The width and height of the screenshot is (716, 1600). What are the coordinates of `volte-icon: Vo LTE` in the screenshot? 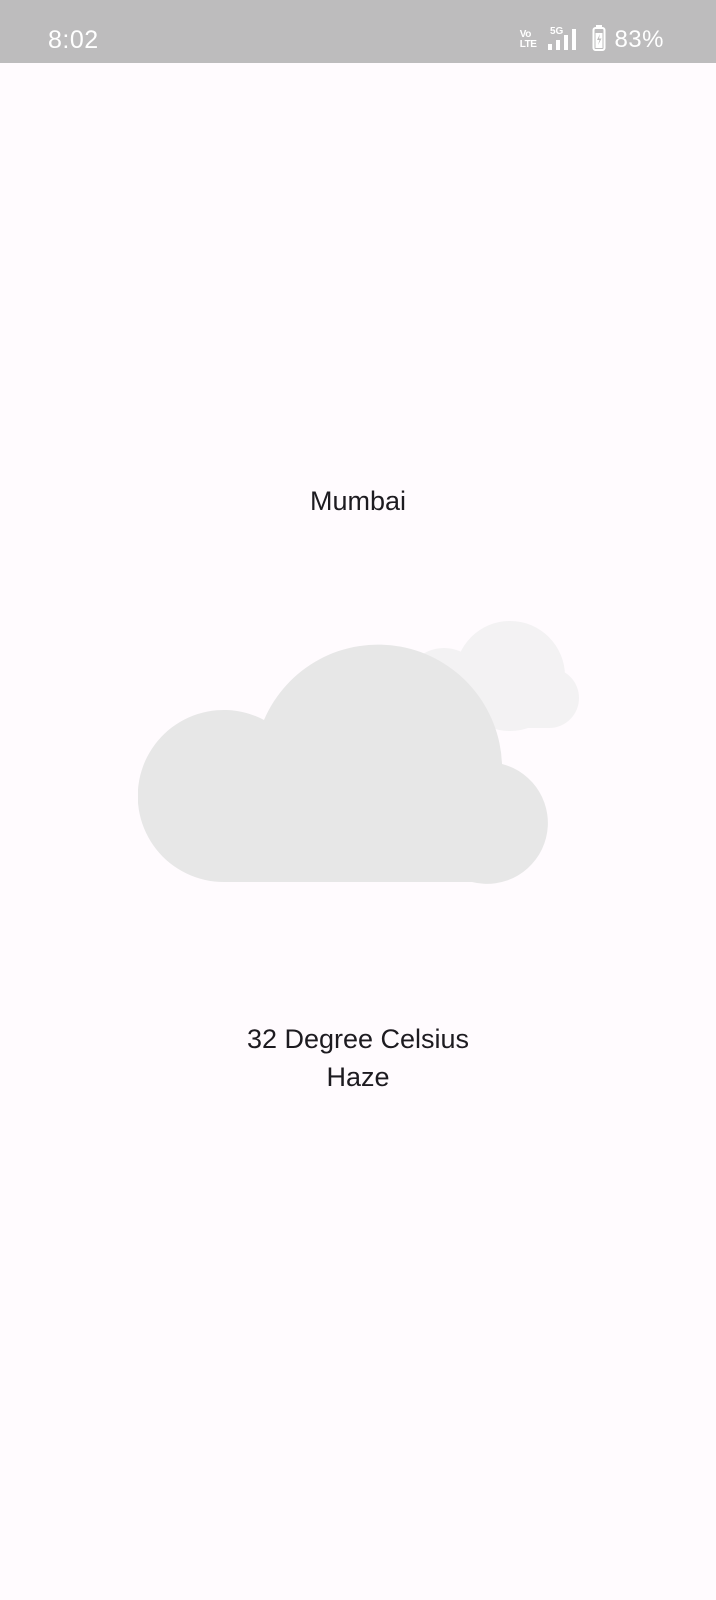 It's located at (528, 40).